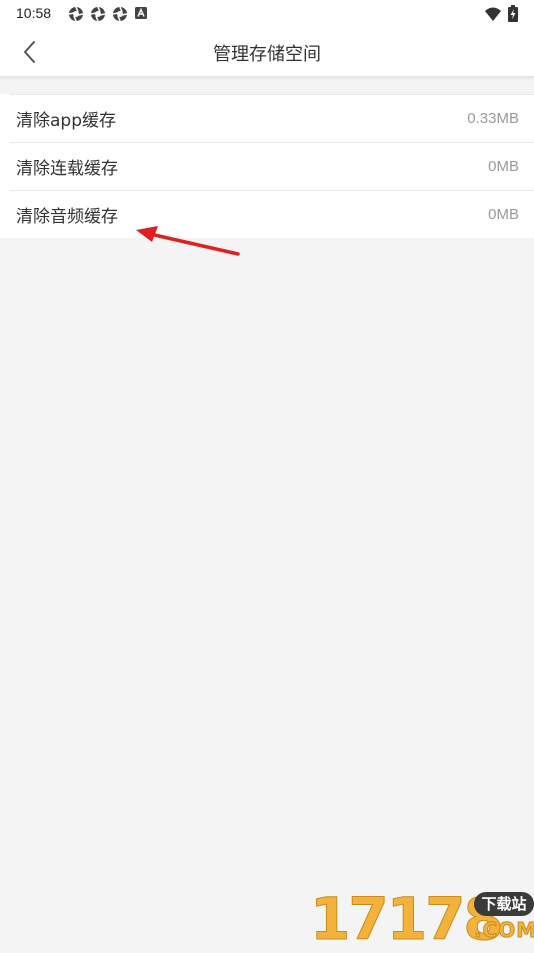 The height and width of the screenshot is (953, 534). Describe the element at coordinates (66, 121) in the screenshot. I see `item-label: 清除app缓存` at that location.